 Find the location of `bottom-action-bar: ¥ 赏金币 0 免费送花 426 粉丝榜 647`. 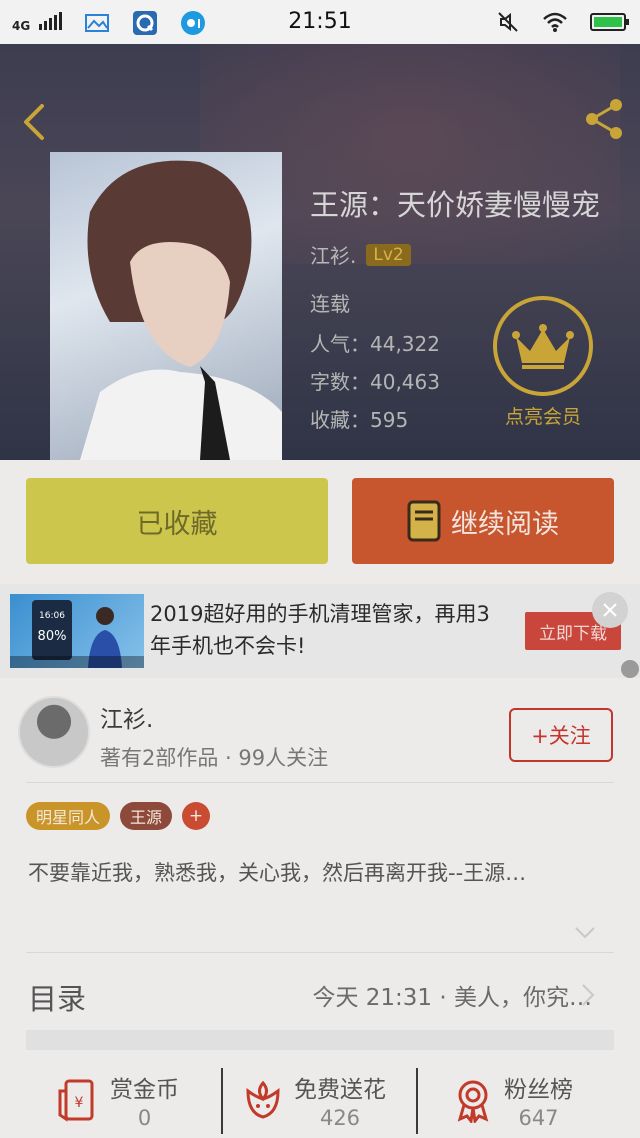

bottom-action-bar: ¥ 赏金币 0 免费送花 426 粉丝榜 647 is located at coordinates (320, 1100).